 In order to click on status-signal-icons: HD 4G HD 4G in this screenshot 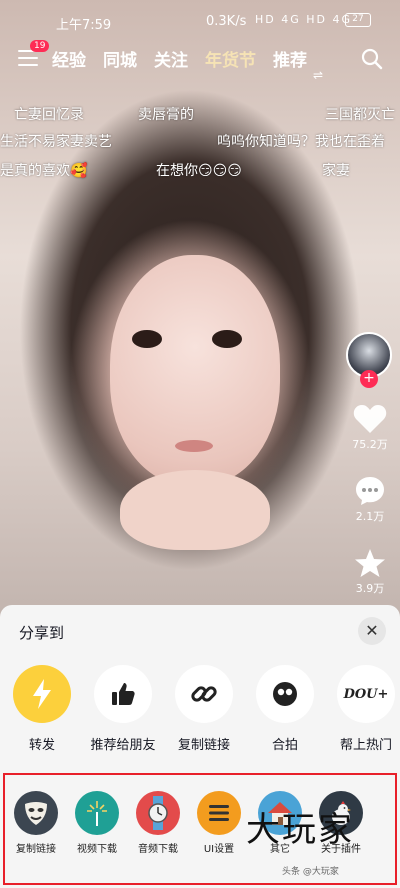, I will do `click(304, 19)`.